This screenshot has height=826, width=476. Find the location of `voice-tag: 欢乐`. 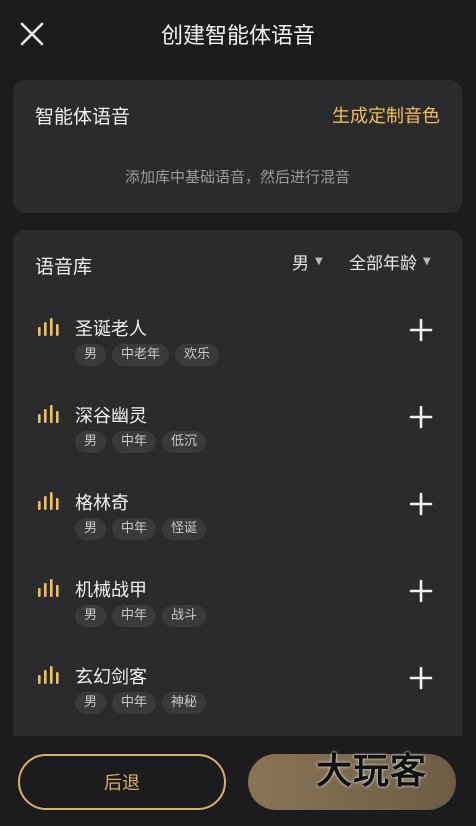

voice-tag: 欢乐 is located at coordinates (197, 355).